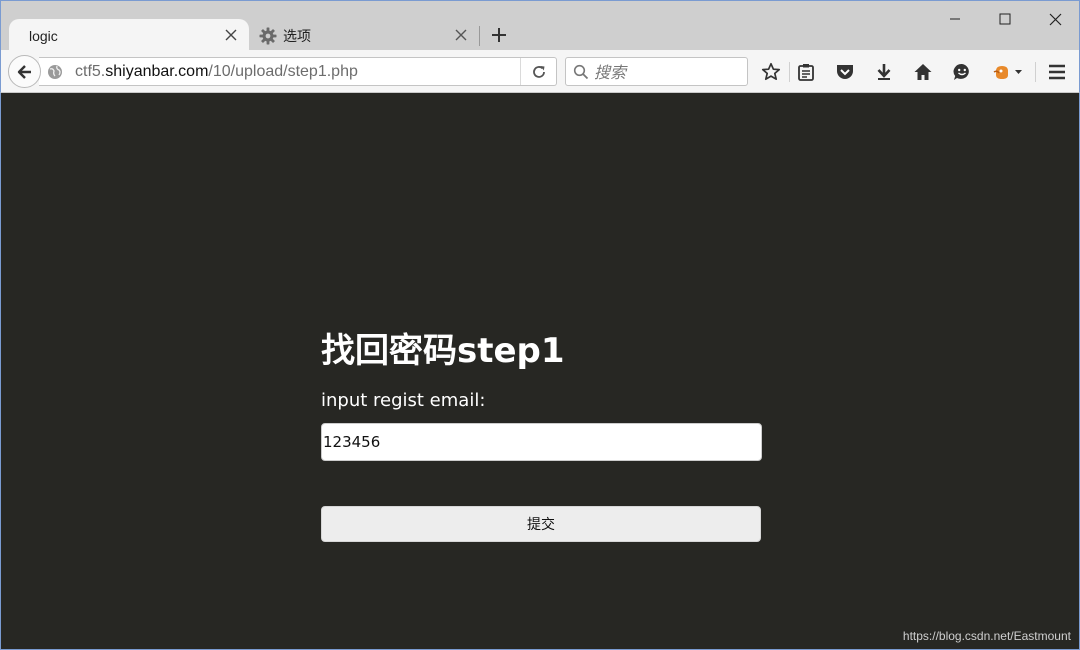 This screenshot has height=650, width=1080. I want to click on url-host: shiyanbar.com, so click(157, 71).